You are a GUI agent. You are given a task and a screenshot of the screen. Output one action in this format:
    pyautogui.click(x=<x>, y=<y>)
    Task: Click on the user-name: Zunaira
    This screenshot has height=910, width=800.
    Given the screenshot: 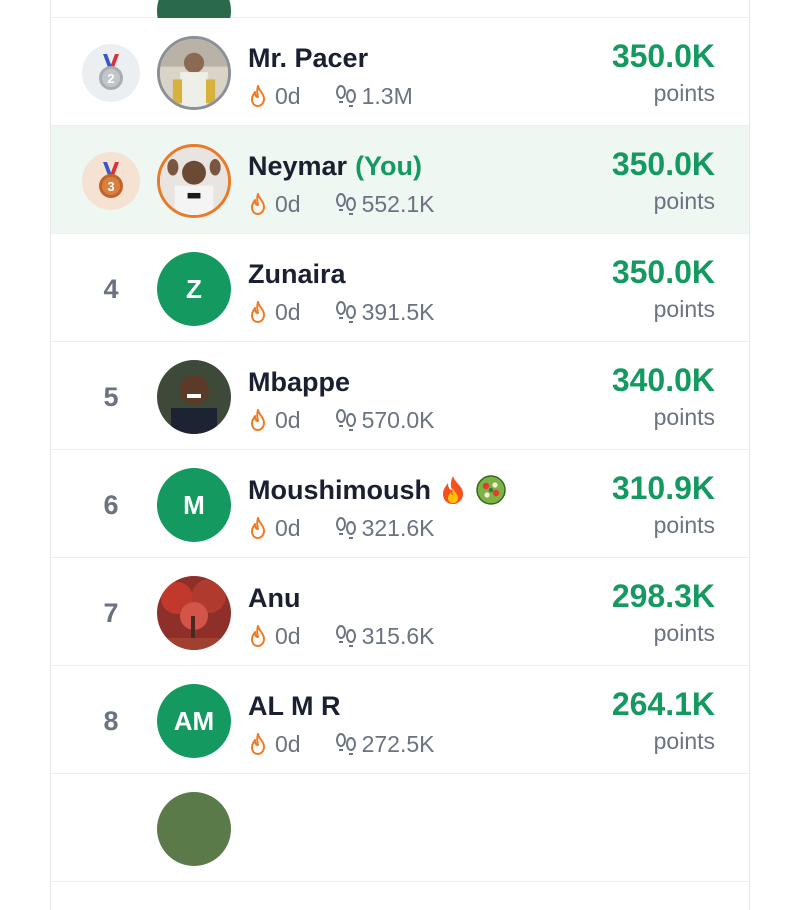 What is the action you would take?
    pyautogui.click(x=297, y=274)
    